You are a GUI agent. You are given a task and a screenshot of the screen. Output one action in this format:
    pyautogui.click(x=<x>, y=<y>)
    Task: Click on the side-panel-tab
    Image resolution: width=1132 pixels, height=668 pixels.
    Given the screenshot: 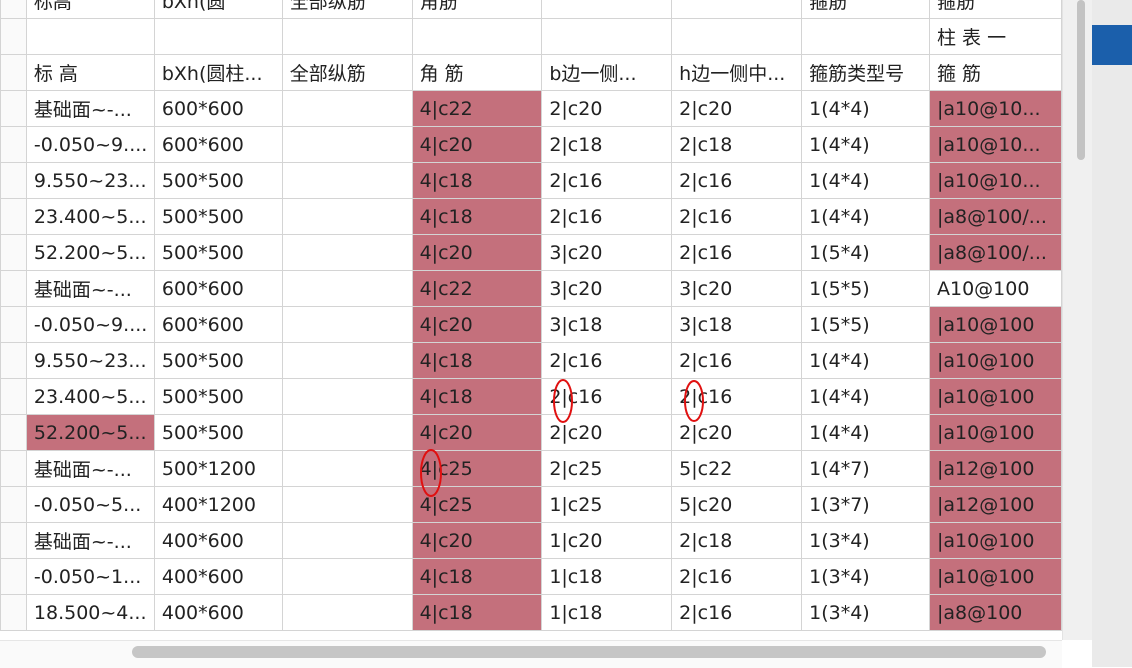 What is the action you would take?
    pyautogui.click(x=1112, y=45)
    